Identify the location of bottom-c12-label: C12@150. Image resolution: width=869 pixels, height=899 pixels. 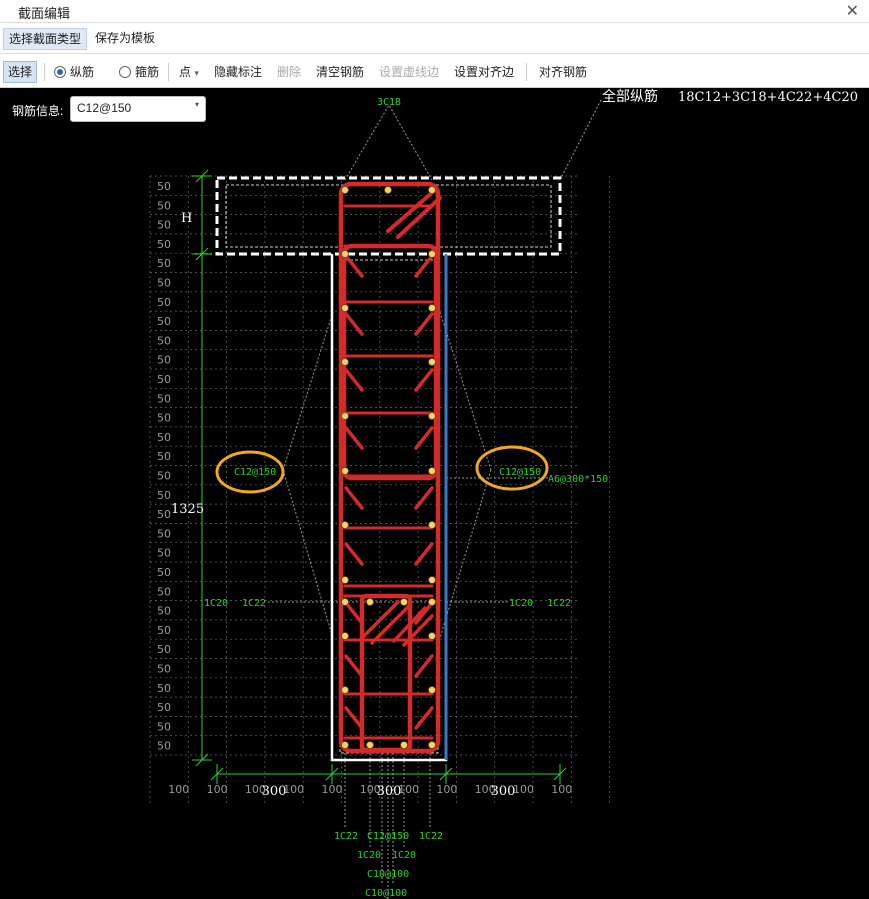
(388, 836).